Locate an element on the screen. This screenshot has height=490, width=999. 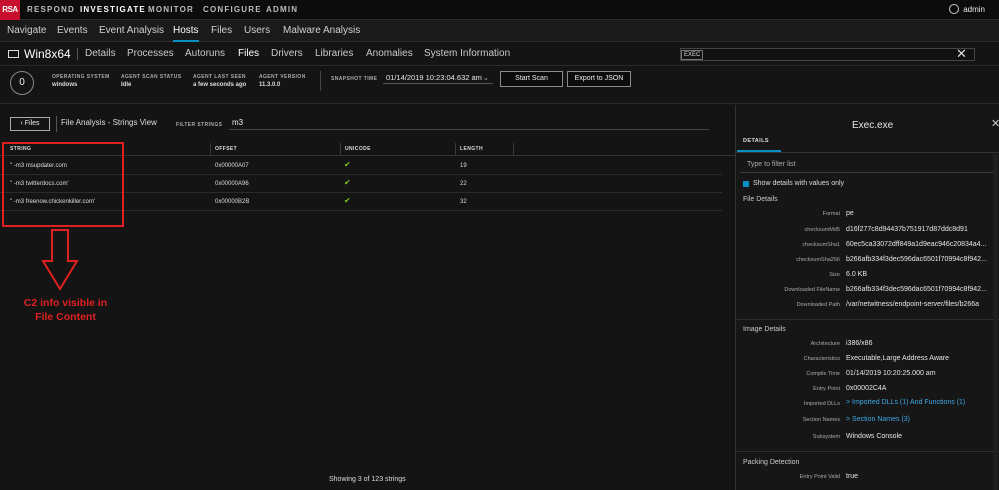
nav-event-analysis: Event Analysis is located at coordinates (131, 31).